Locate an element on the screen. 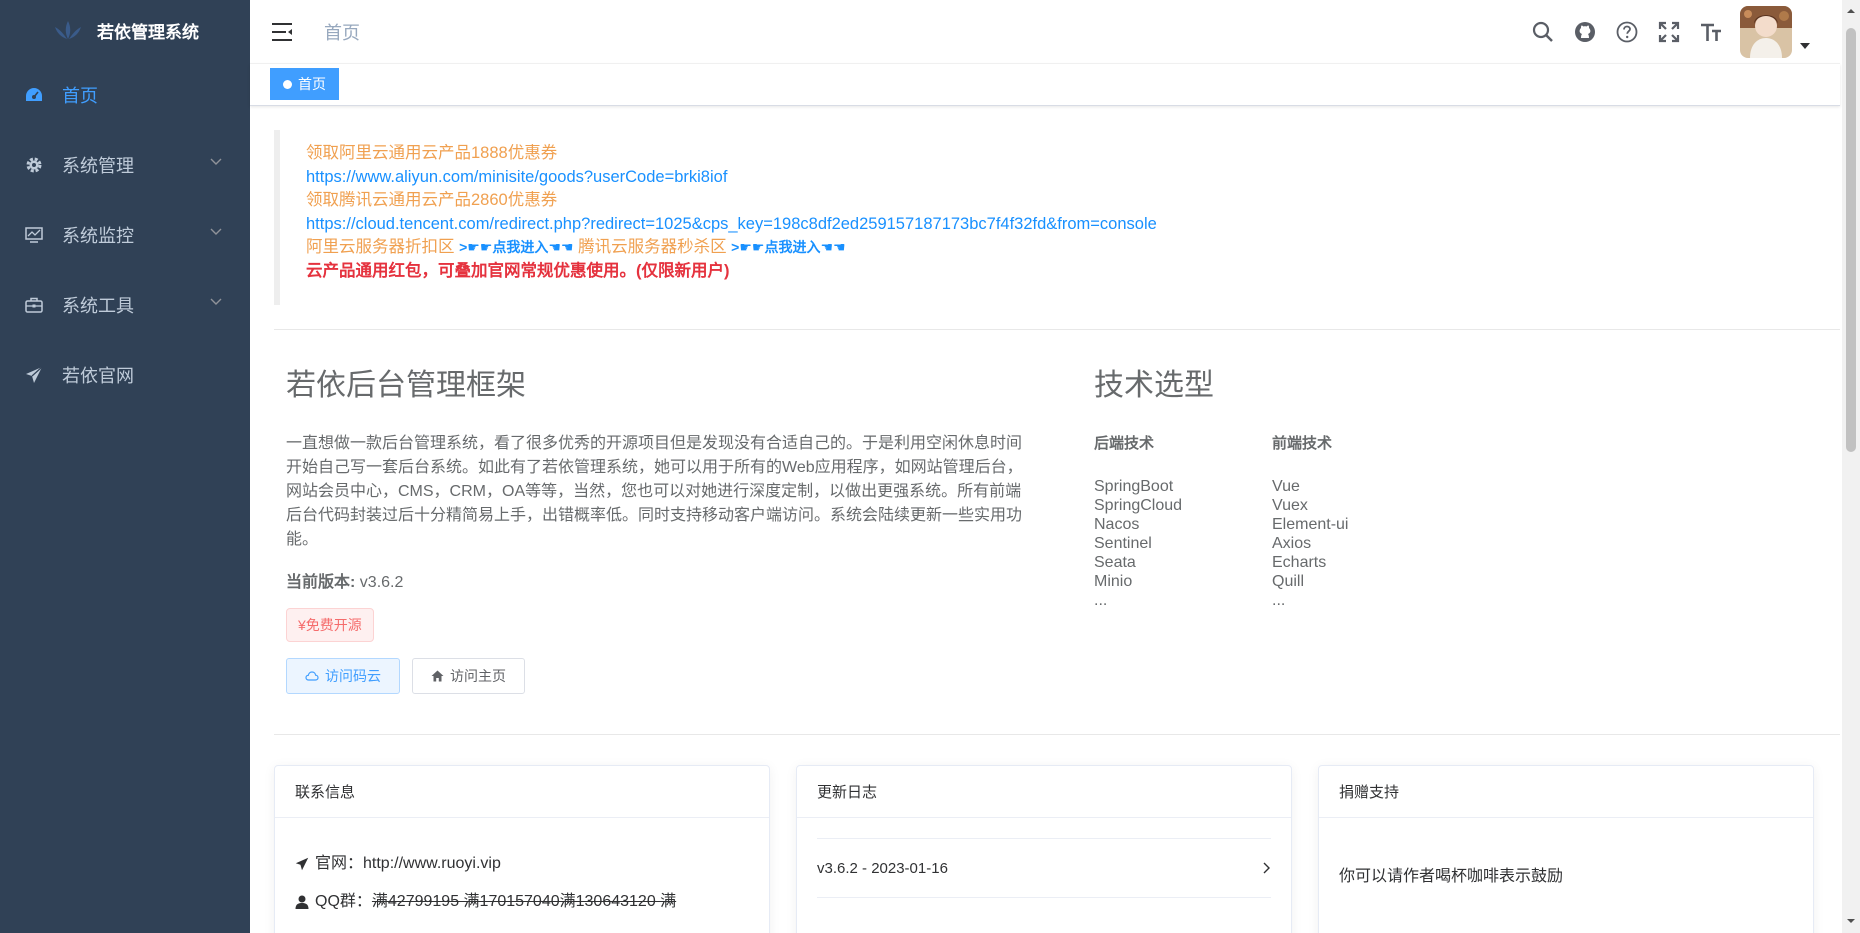 The height and width of the screenshot is (933, 1860). sidebar-item-label: 系统监控 is located at coordinates (98, 236).